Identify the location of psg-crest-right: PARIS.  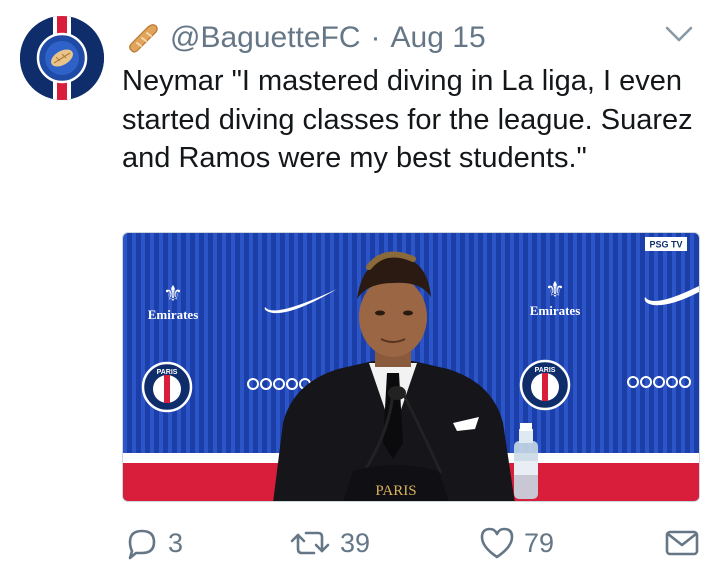
(545, 385).